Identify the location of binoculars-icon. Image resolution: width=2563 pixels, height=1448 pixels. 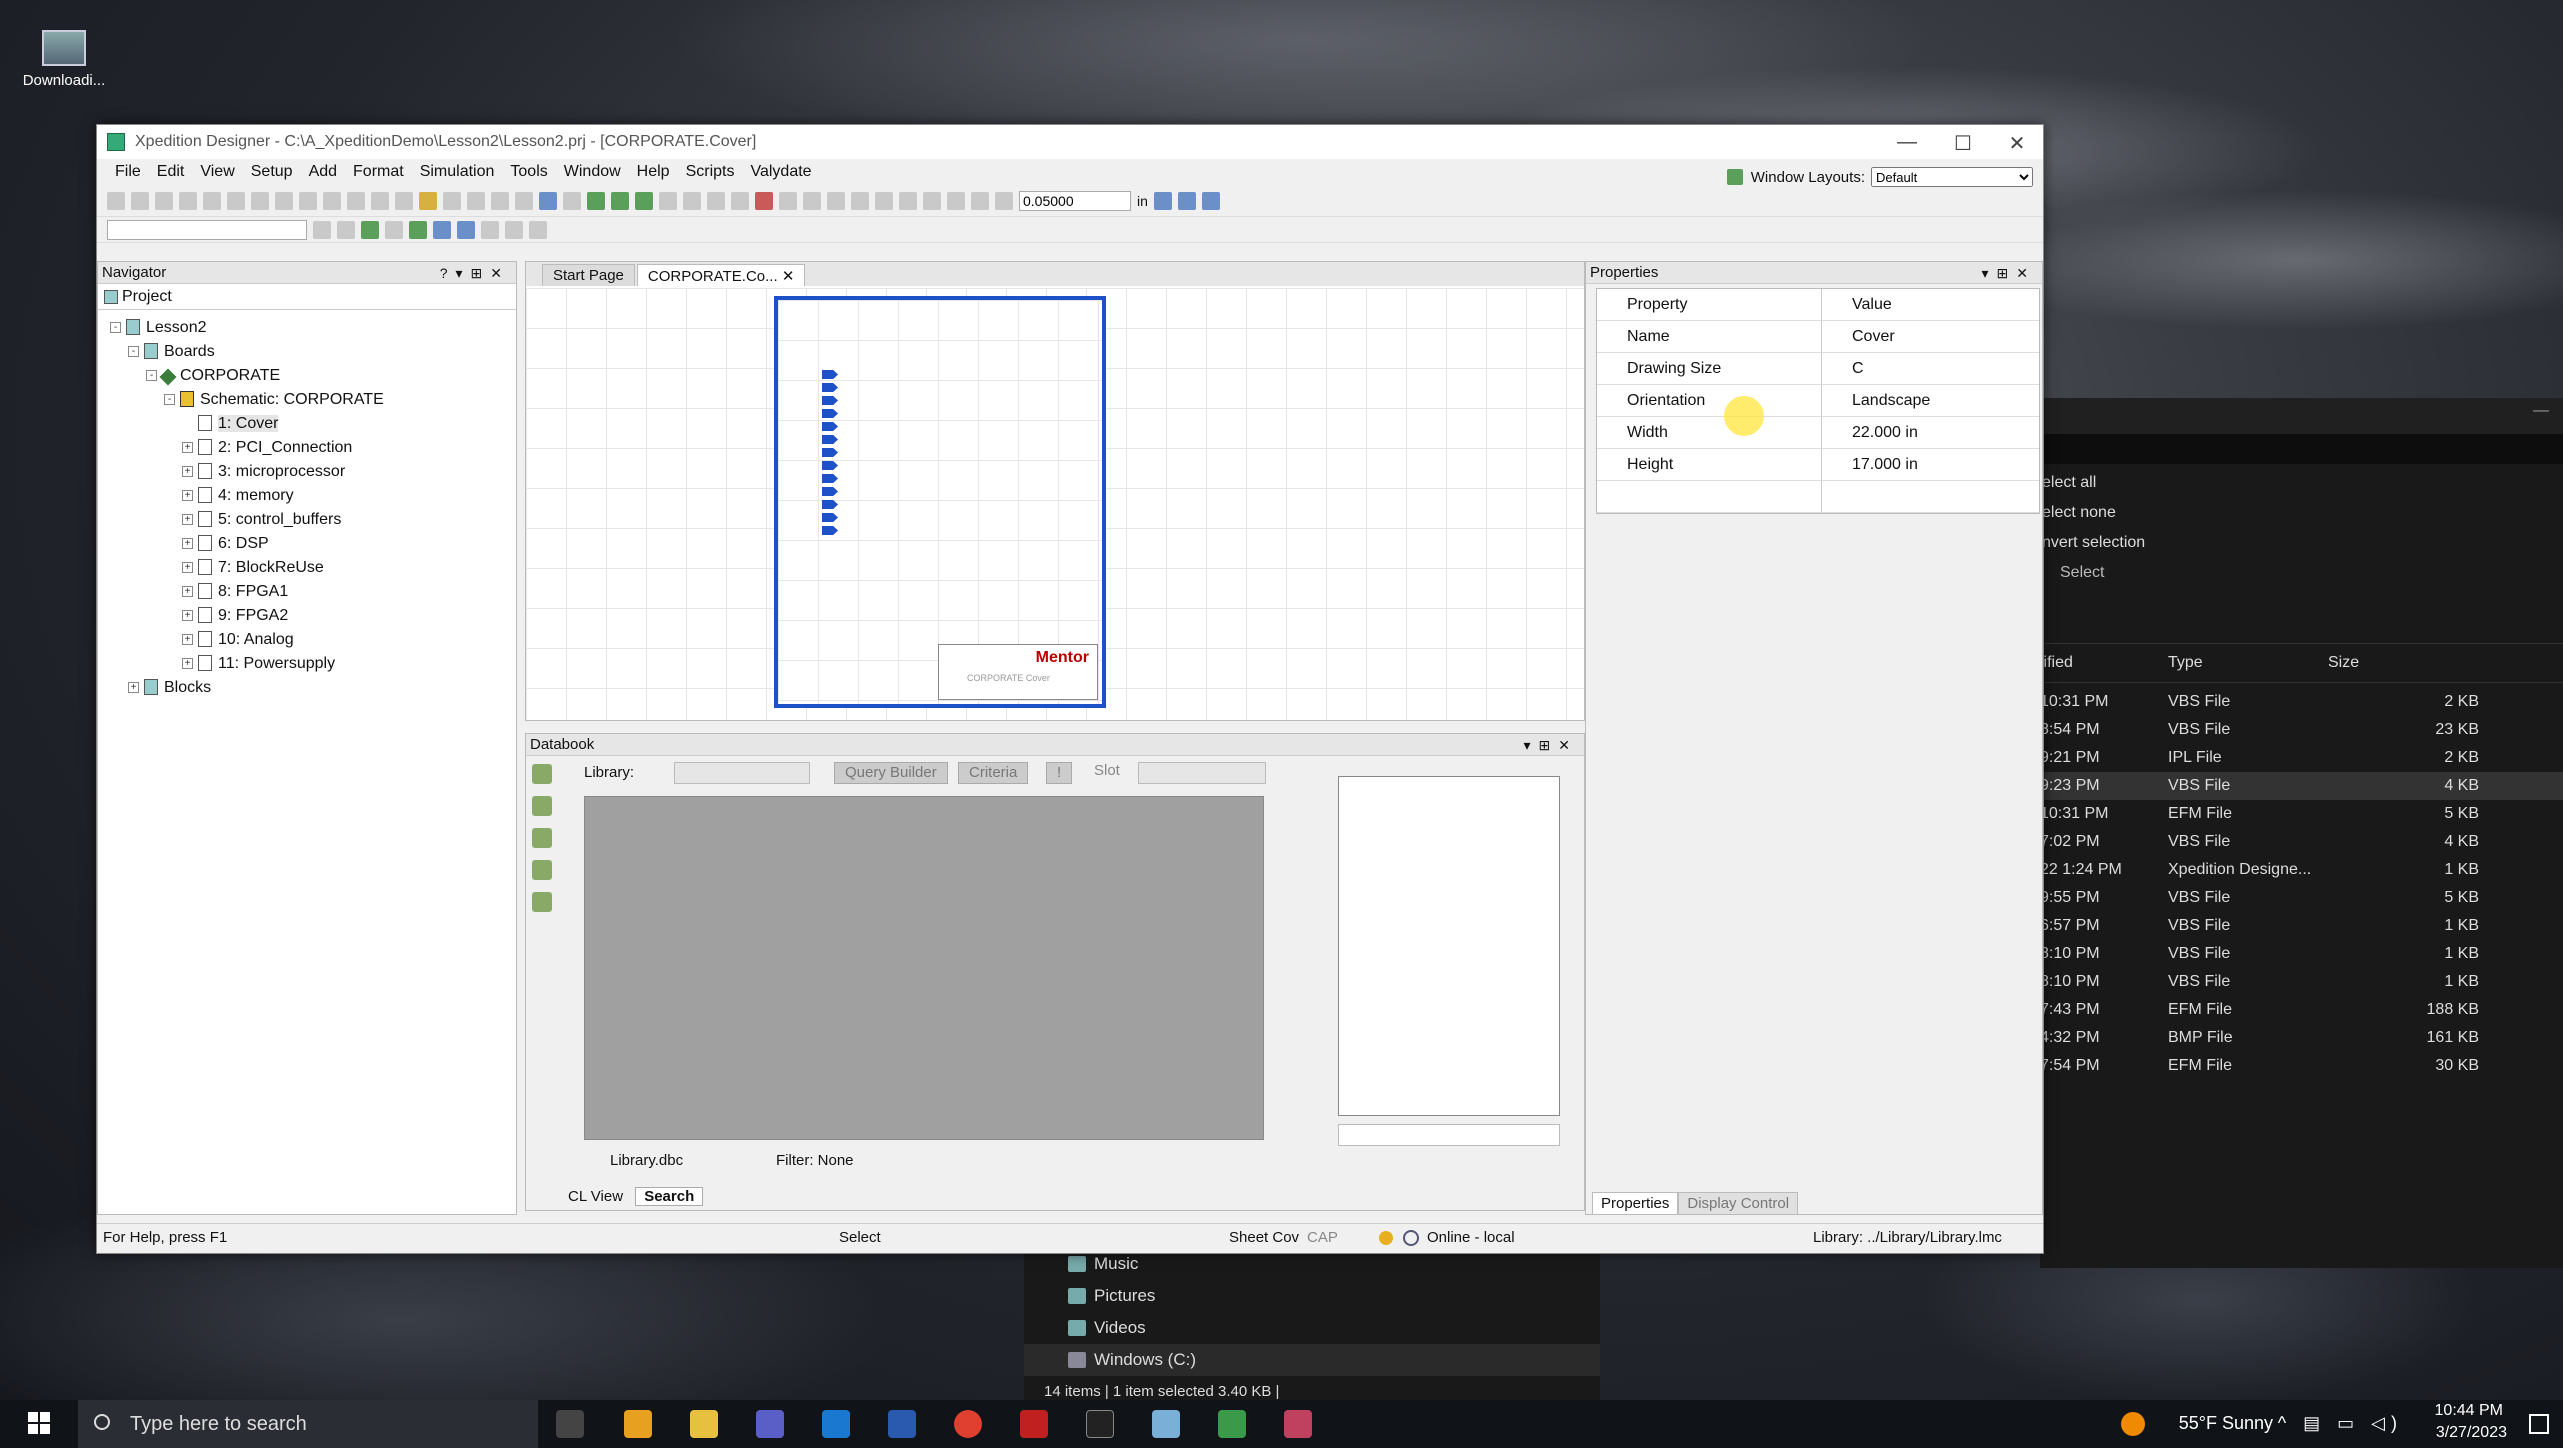
(542, 774).